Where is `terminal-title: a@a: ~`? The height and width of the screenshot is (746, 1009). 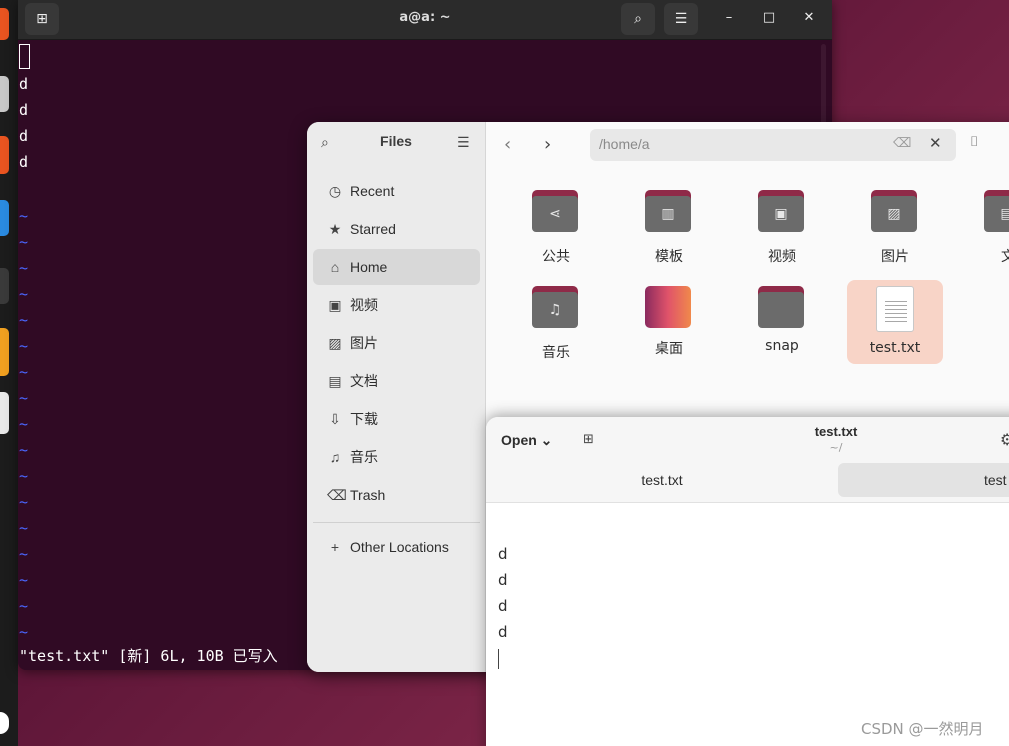 terminal-title: a@a: ~ is located at coordinates (425, 17).